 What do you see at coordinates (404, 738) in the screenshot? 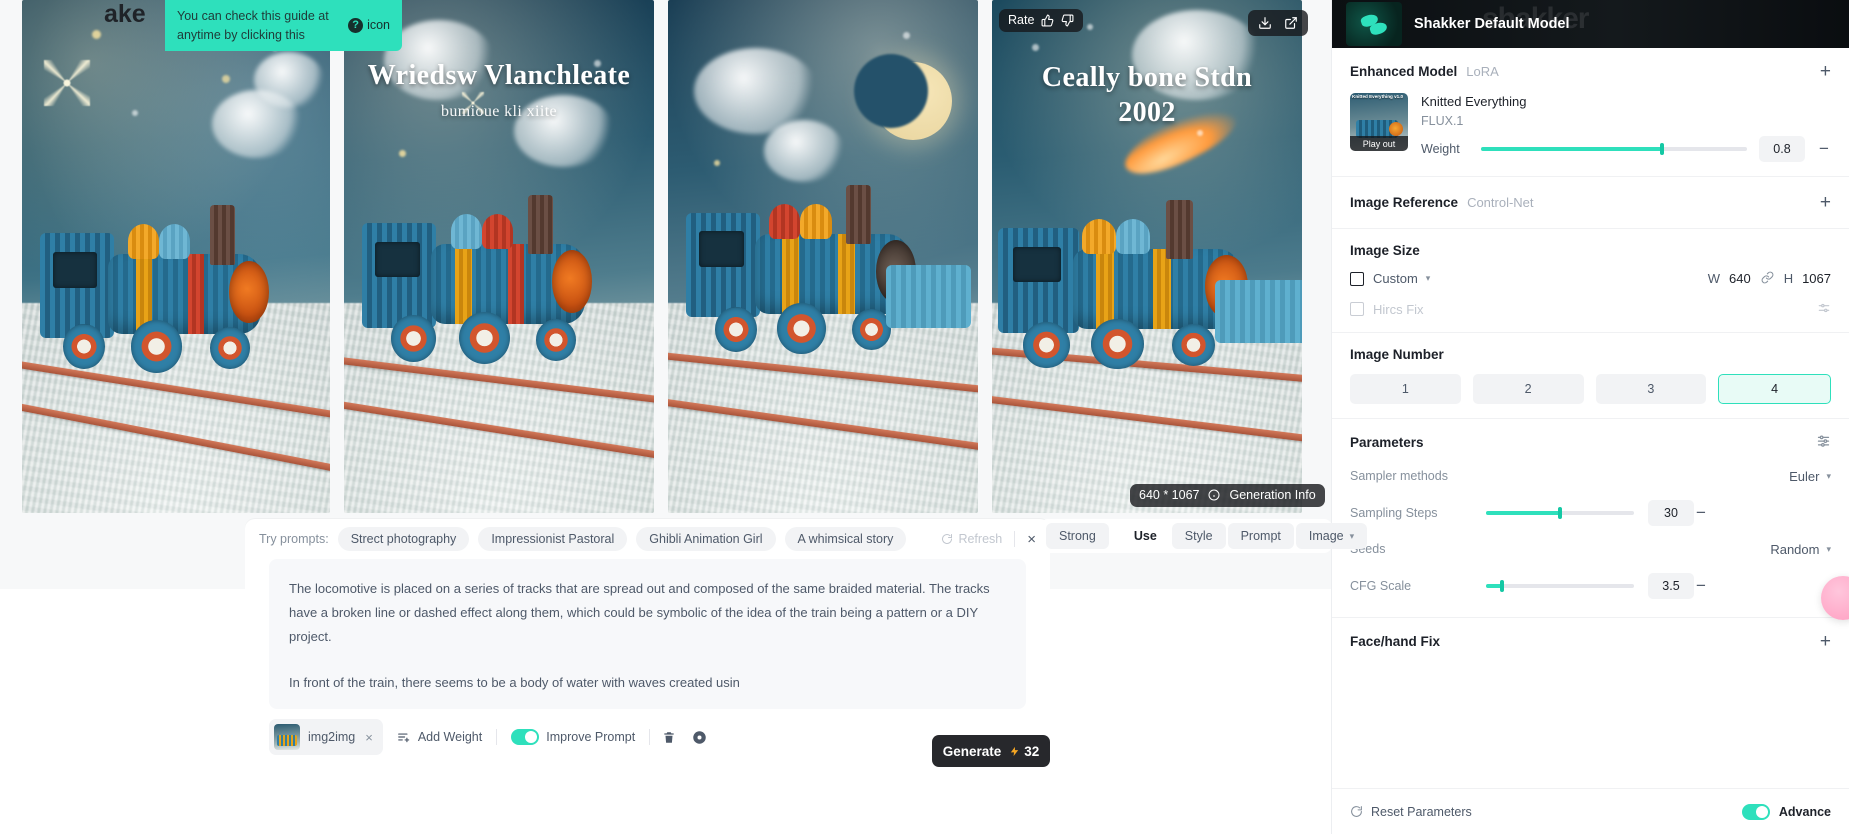
I see `add-weight-icon` at bounding box center [404, 738].